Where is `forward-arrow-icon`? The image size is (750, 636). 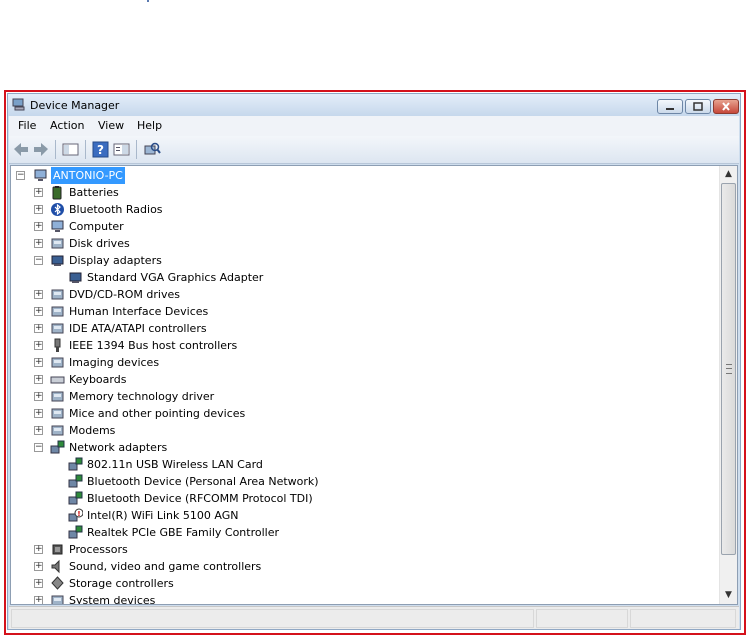
forward-arrow-icon is located at coordinates (41, 149).